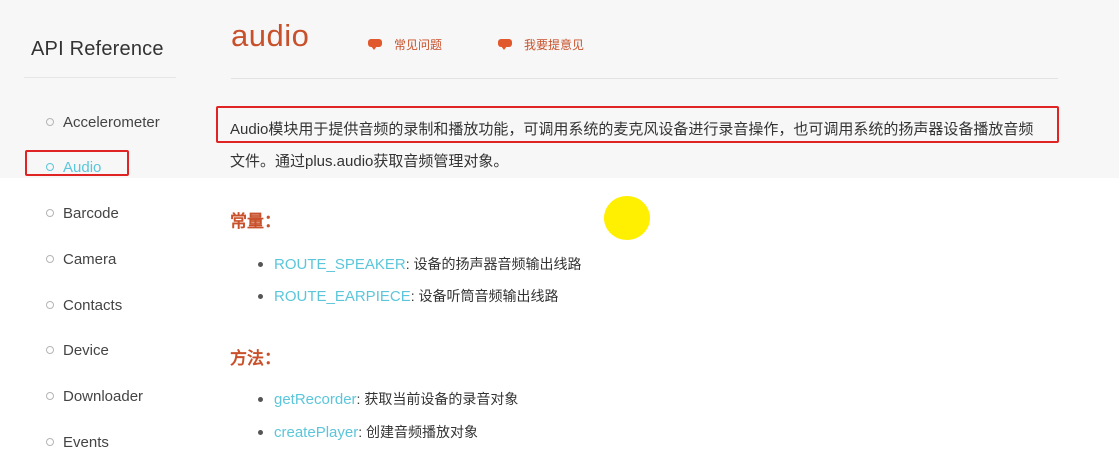 This screenshot has height=471, width=1119. What do you see at coordinates (90, 259) in the screenshot?
I see `sidebar-item-label: Camera` at bounding box center [90, 259].